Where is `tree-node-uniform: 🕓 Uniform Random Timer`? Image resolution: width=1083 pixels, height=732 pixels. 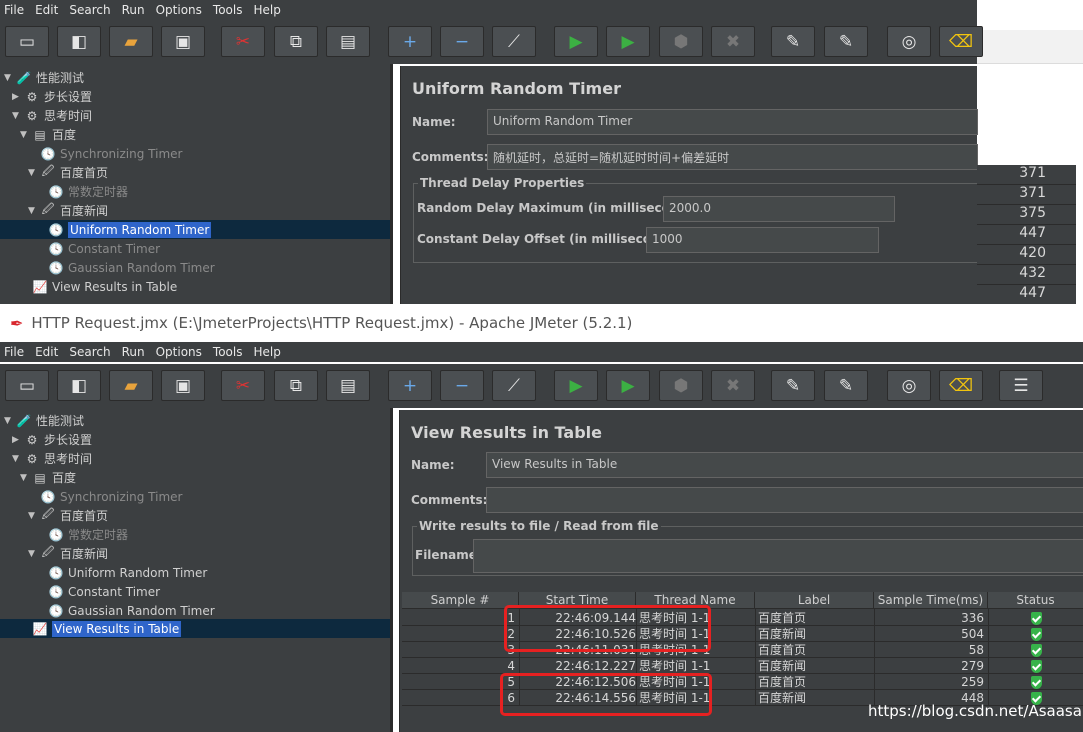
tree-node-uniform: 🕓 Uniform Random Timer is located at coordinates (128, 572).